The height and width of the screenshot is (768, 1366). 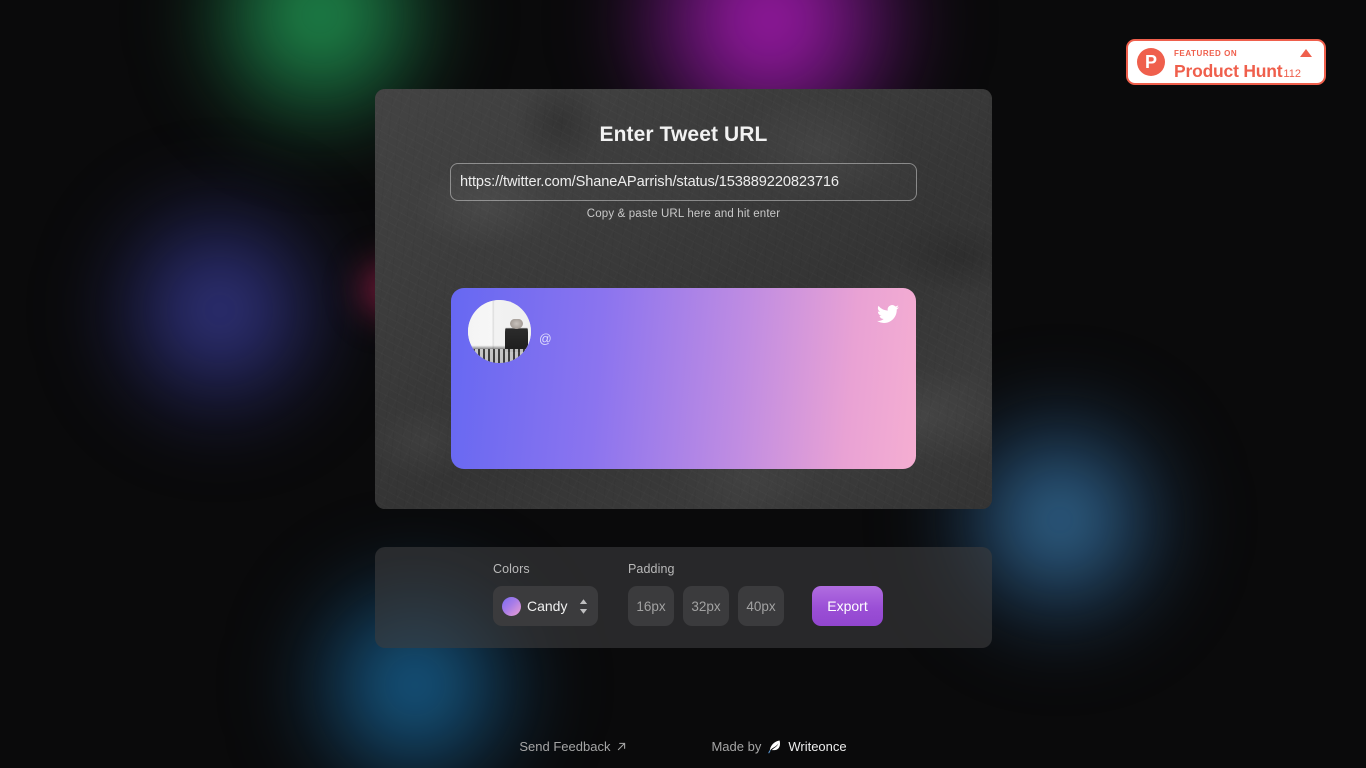 I want to click on product-hunt-logo-icon: P, so click(x=1151, y=62).